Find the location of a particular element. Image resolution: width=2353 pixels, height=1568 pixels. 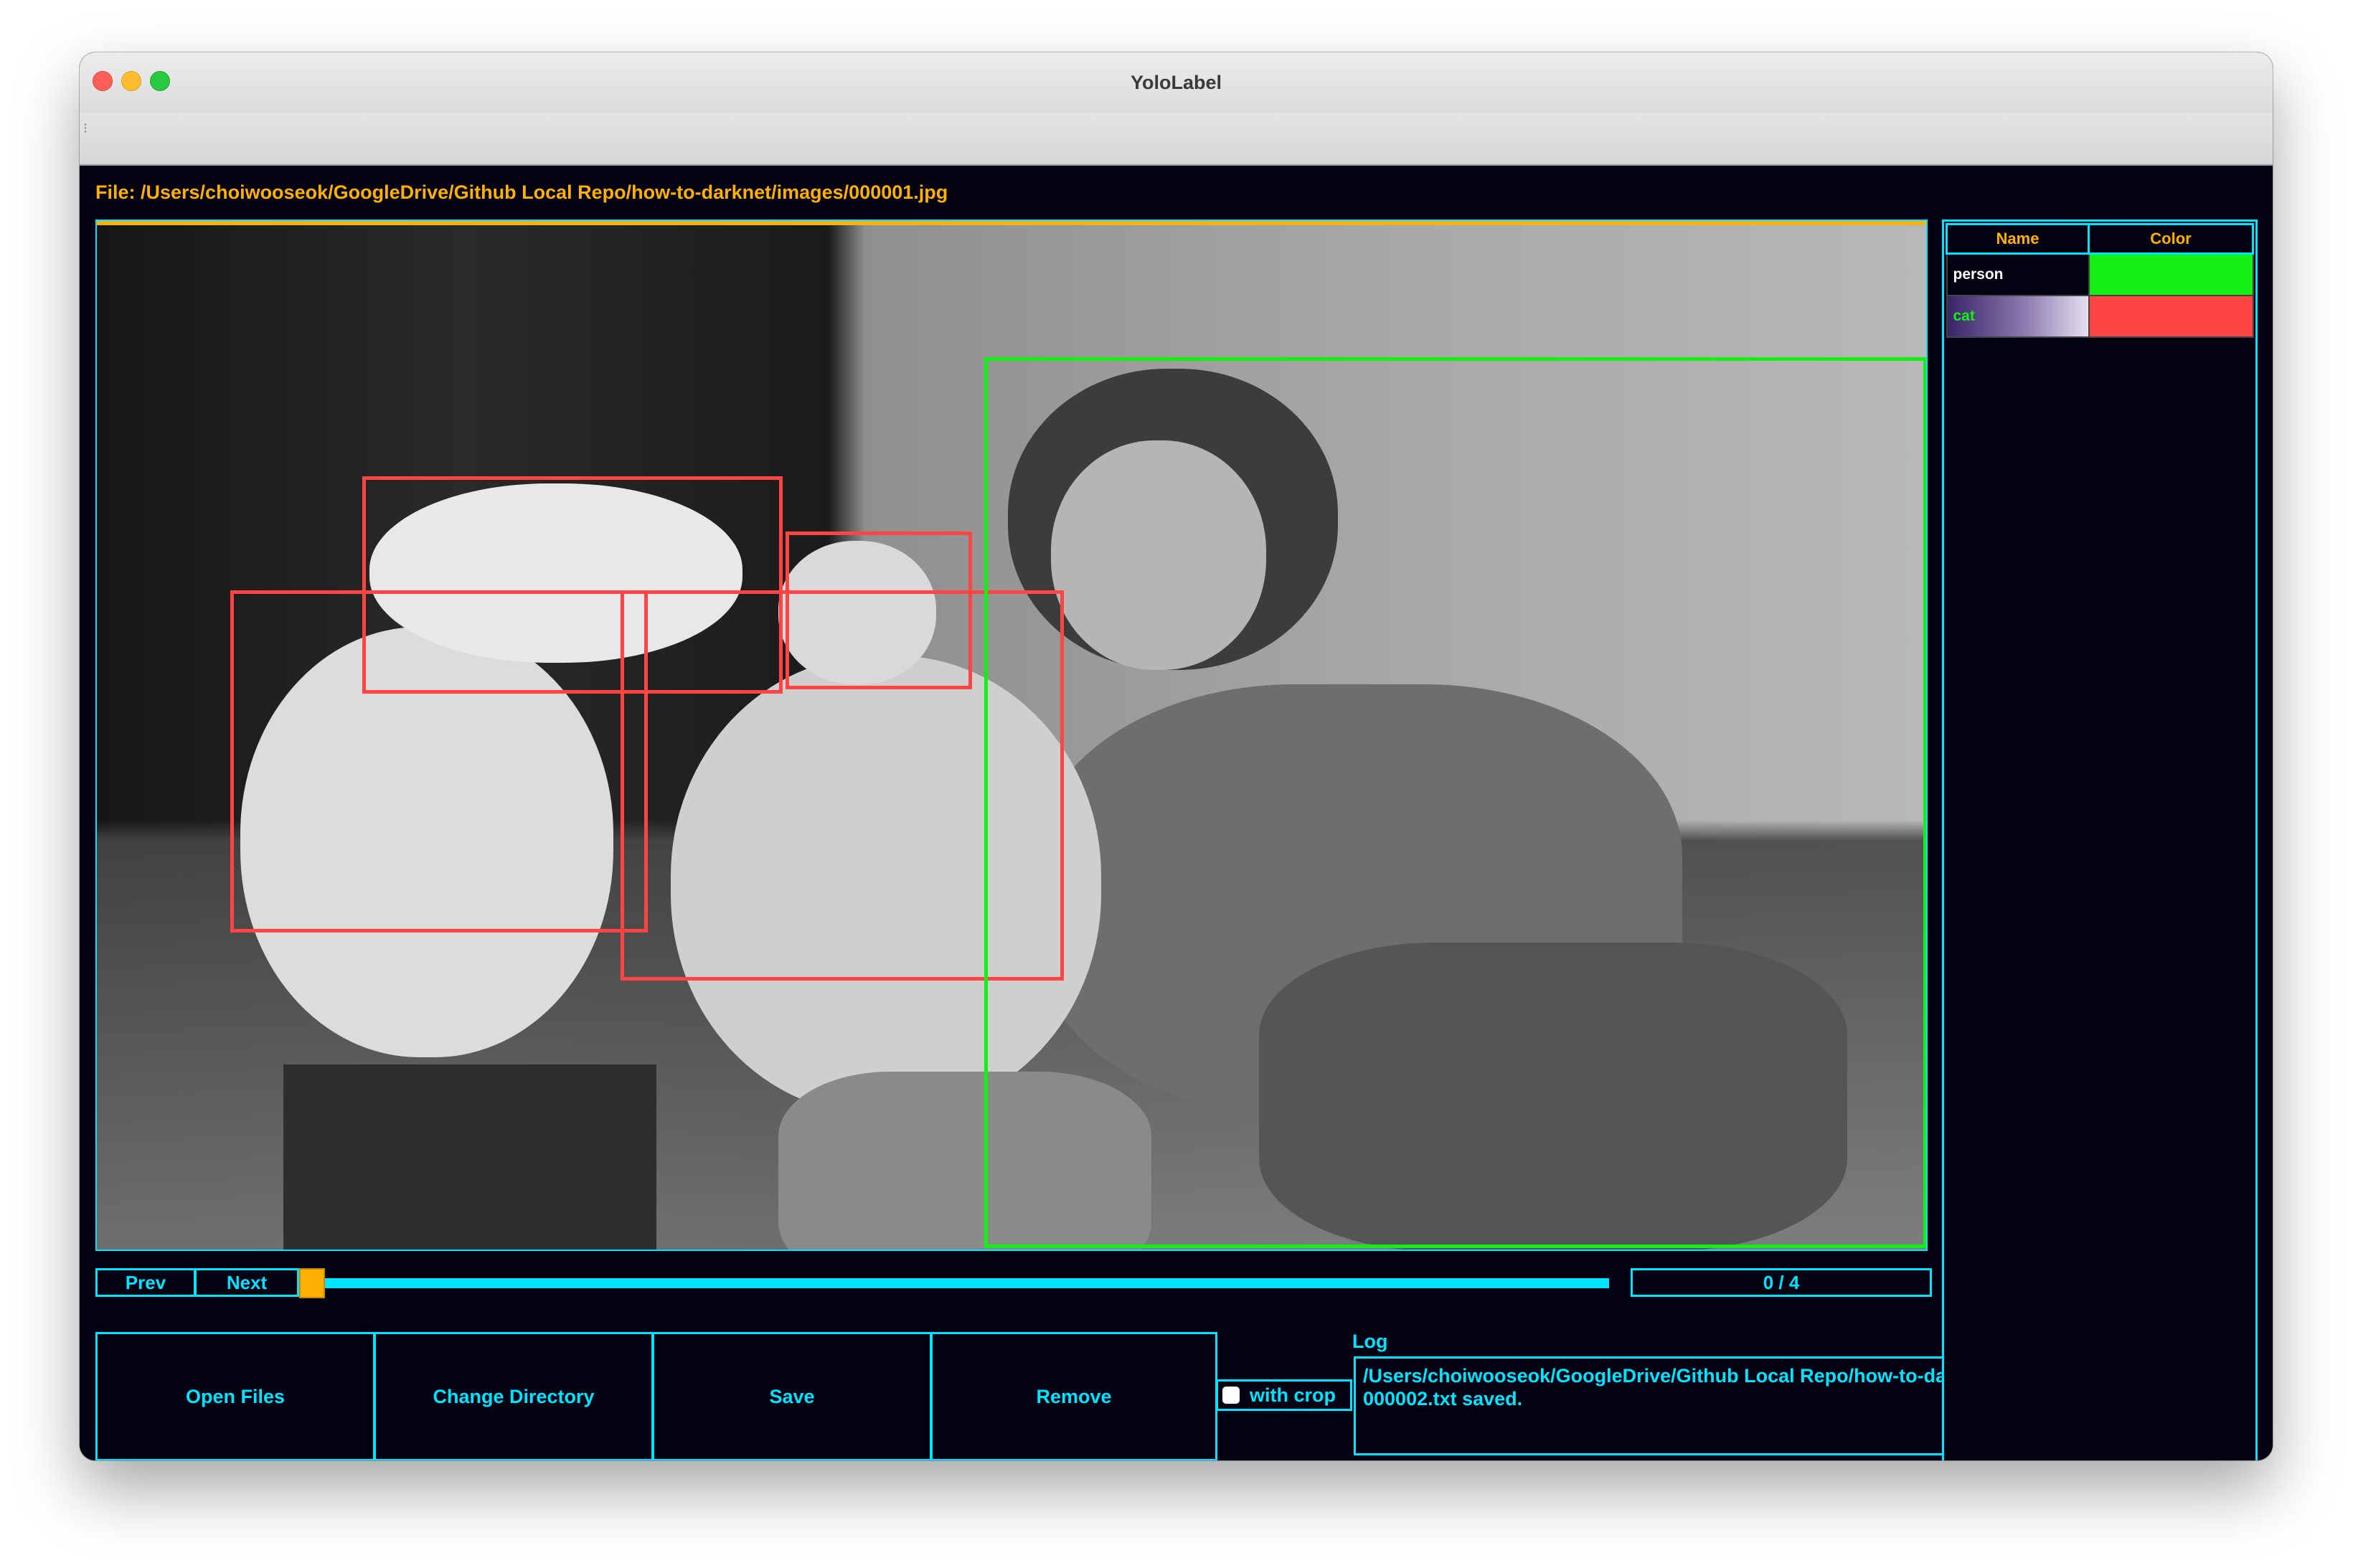

image-slider-track is located at coordinates (965, 1283).